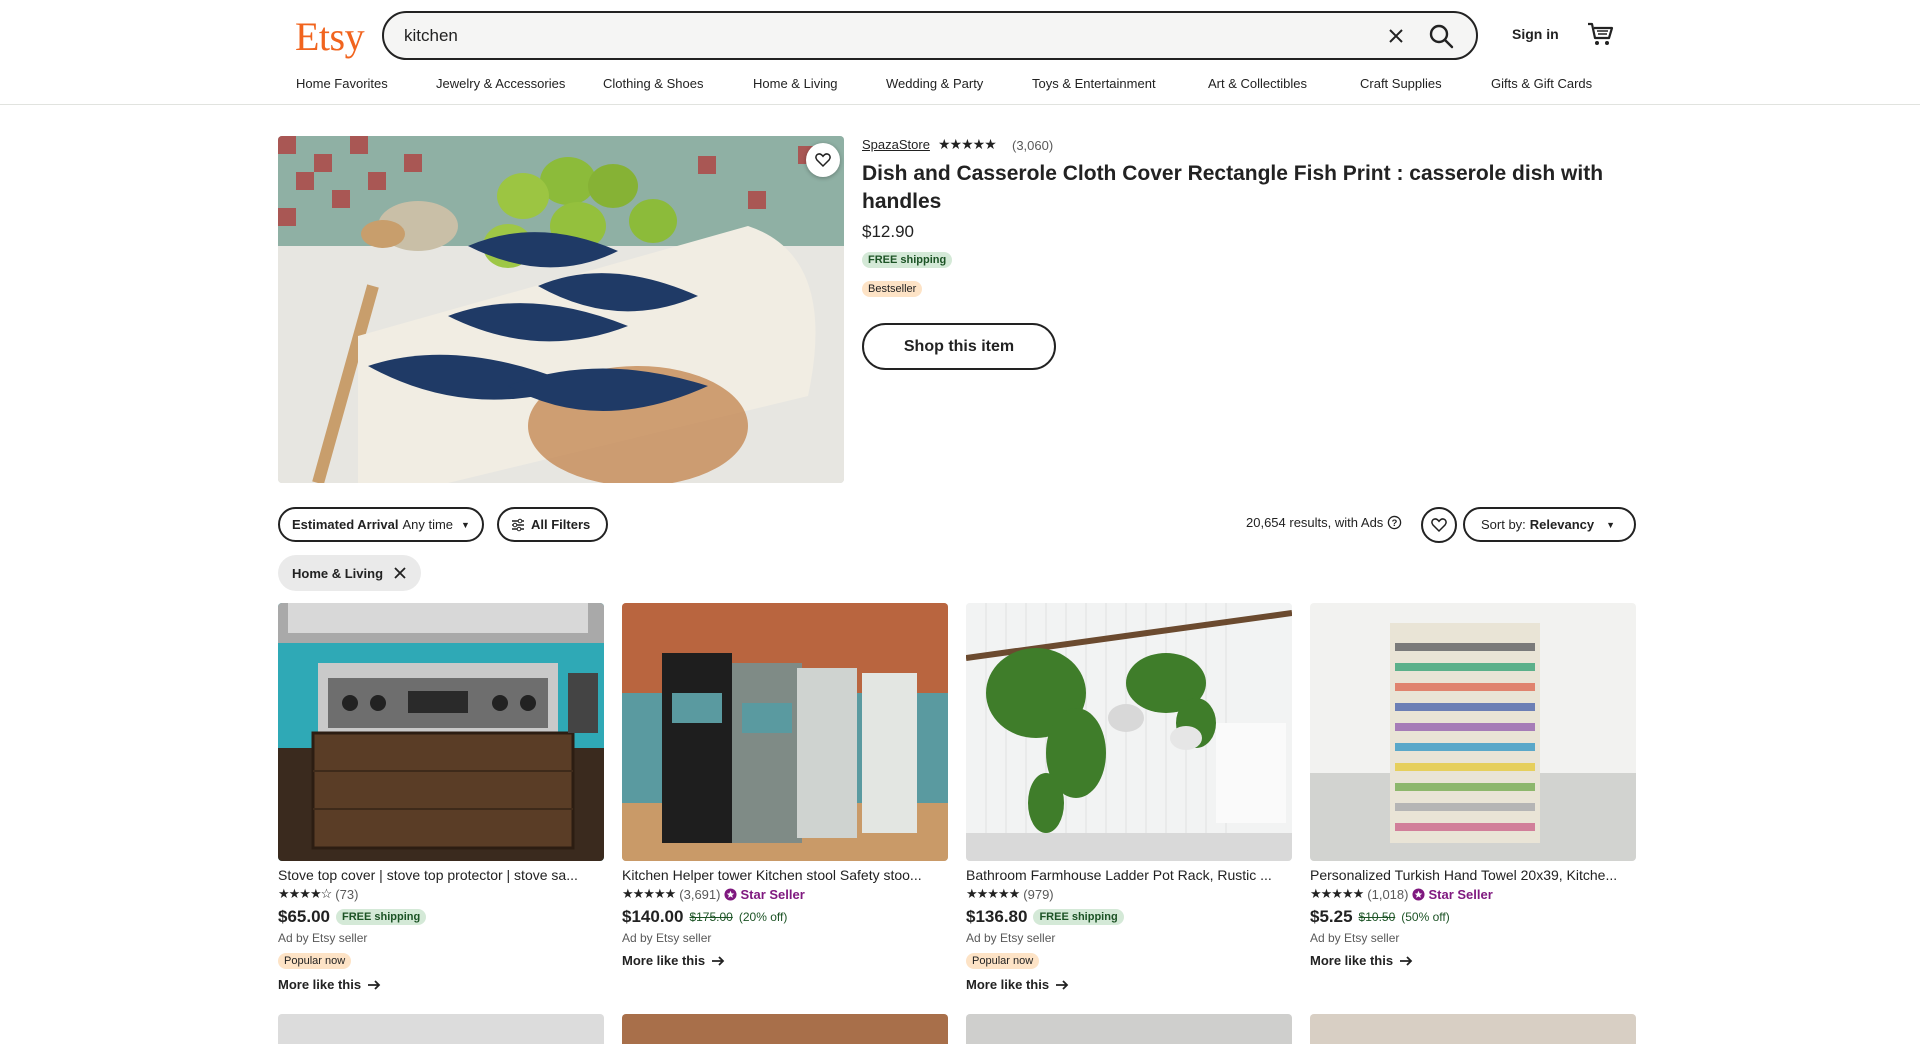  Describe the element at coordinates (345, 524) in the screenshot. I see `arrival-label: Estimated Arrival` at that location.